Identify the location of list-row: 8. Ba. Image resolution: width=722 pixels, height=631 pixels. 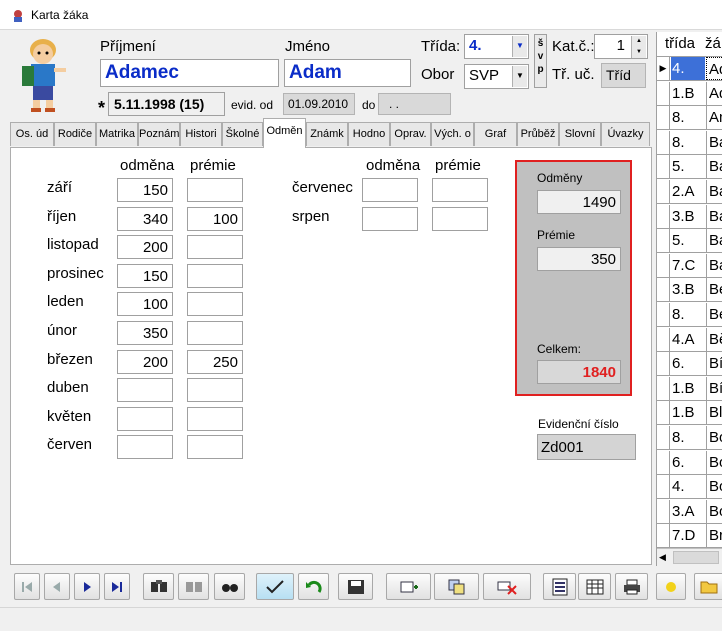
(689, 142).